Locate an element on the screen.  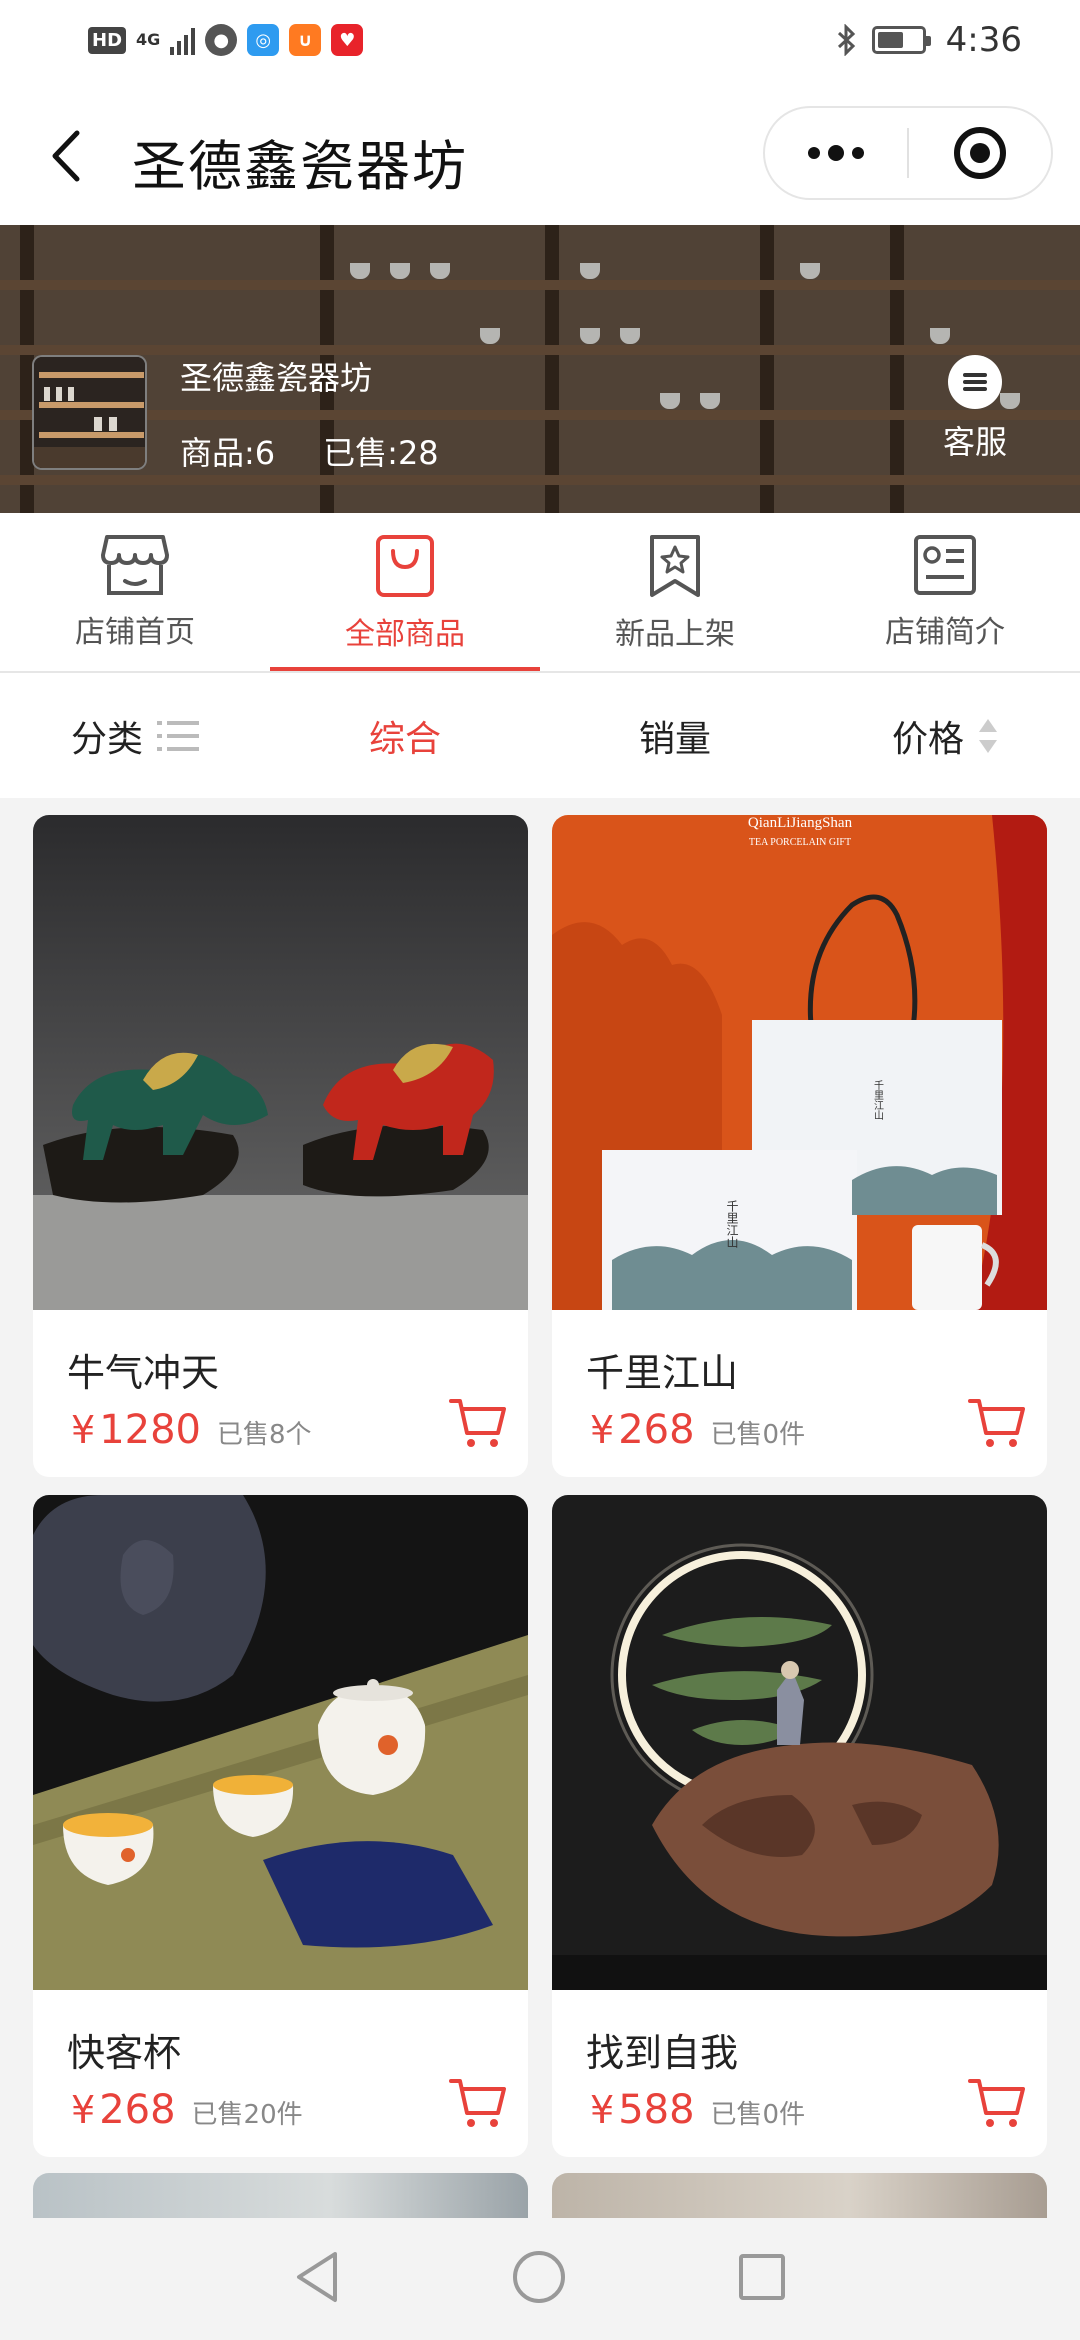
close-miniprogram-button is located at coordinates (980, 153).